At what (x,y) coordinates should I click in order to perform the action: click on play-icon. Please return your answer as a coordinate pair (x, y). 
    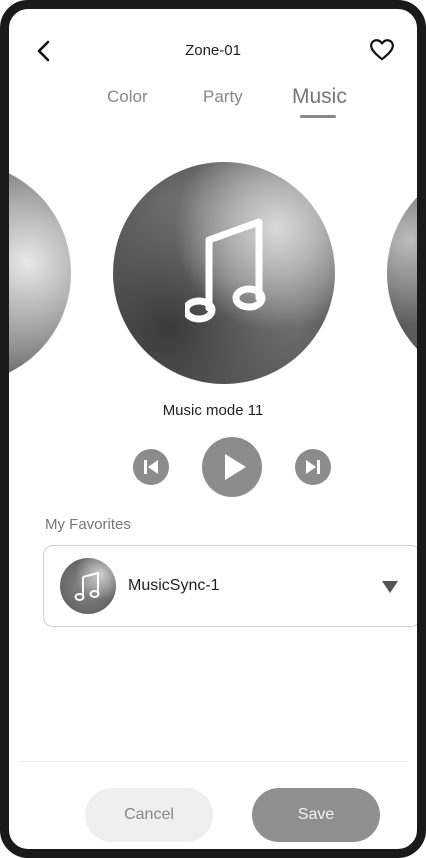
    Looking at the image, I should click on (235, 467).